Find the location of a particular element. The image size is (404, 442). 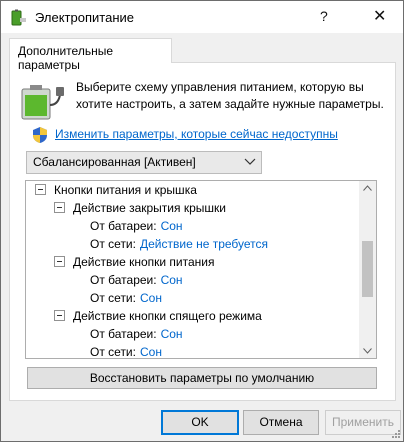

tree-item-power-plugged: От сети: Сон is located at coordinates (126, 298).